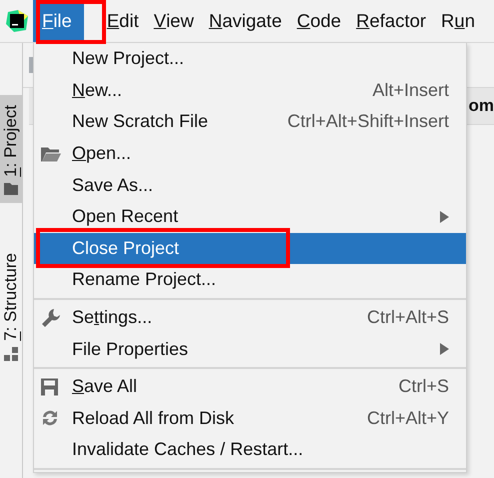  What do you see at coordinates (248, 21) in the screenshot?
I see `menu-bar-item: Navigate` at bounding box center [248, 21].